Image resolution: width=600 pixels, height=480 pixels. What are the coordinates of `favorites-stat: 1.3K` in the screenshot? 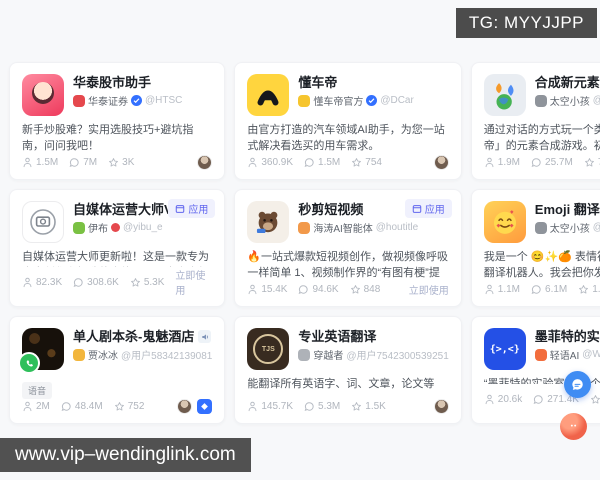 It's located at (589, 289).